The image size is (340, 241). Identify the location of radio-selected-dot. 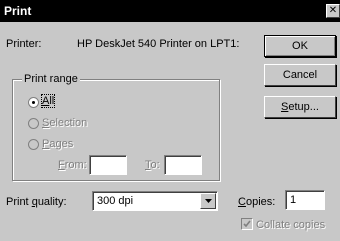
(33, 102).